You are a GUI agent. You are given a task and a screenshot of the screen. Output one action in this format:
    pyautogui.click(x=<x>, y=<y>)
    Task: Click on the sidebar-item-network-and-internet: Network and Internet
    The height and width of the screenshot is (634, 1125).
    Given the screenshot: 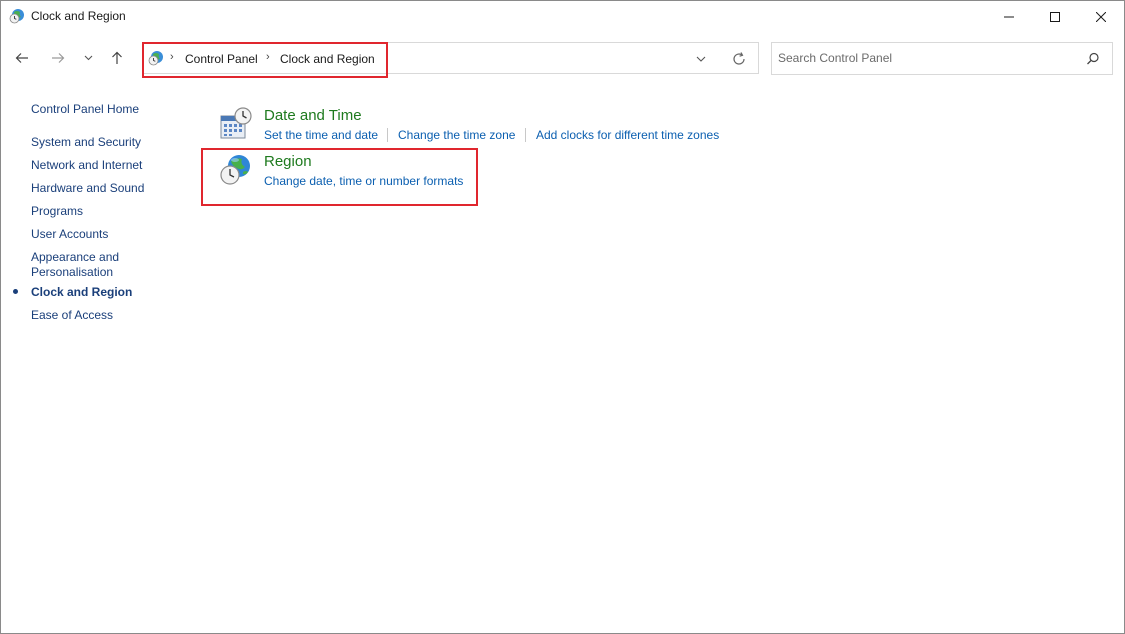 What is the action you would take?
    pyautogui.click(x=86, y=165)
    